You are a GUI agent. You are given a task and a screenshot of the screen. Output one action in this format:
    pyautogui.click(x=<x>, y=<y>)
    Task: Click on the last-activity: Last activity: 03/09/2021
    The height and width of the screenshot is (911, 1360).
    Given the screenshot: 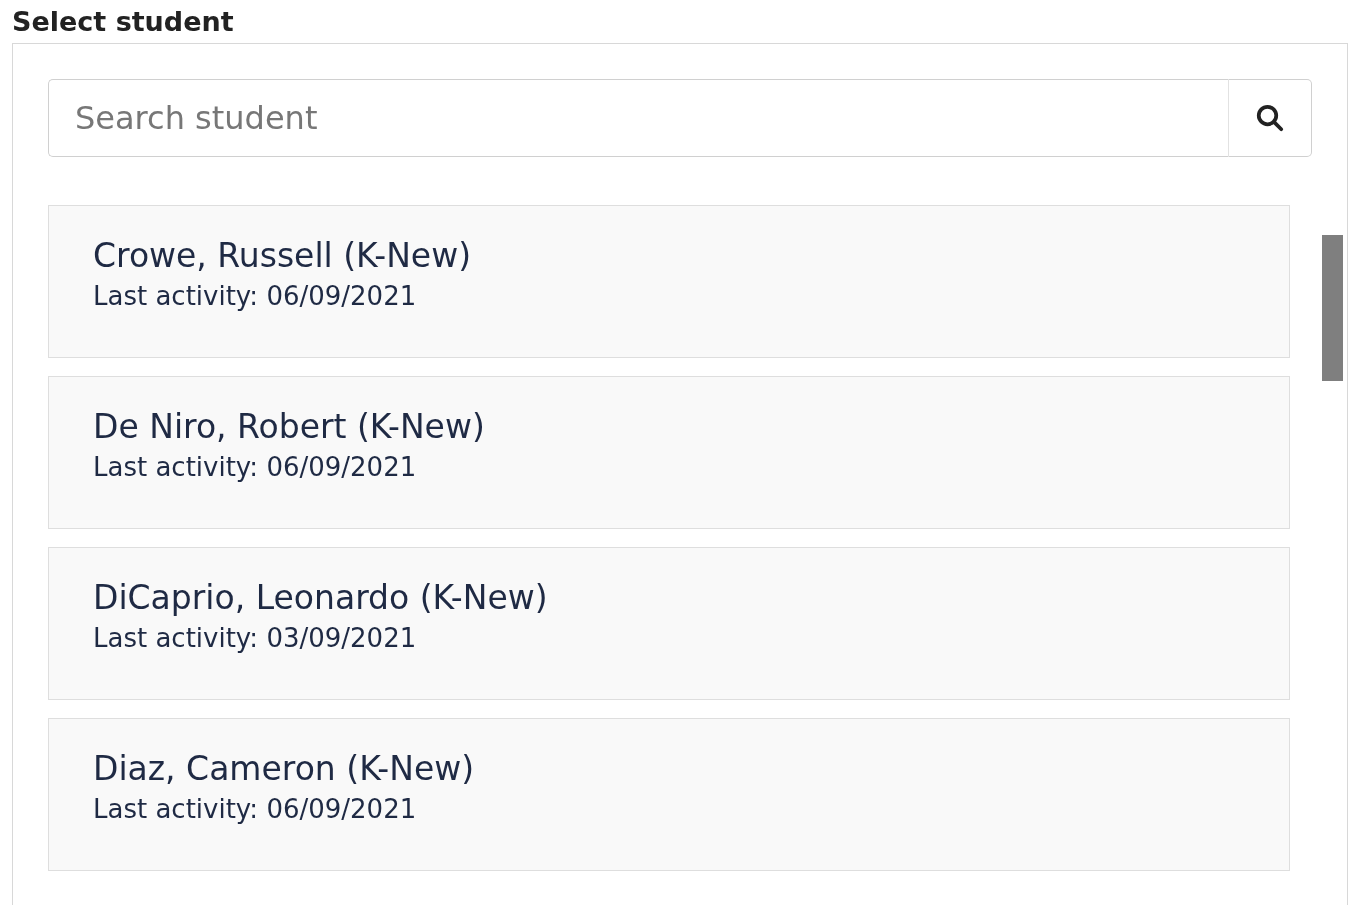 What is the action you would take?
    pyautogui.click(x=255, y=638)
    